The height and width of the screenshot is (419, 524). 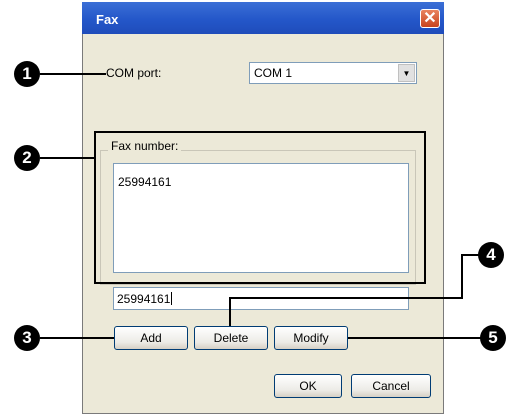 I want to click on callout-4: 4, so click(x=491, y=255).